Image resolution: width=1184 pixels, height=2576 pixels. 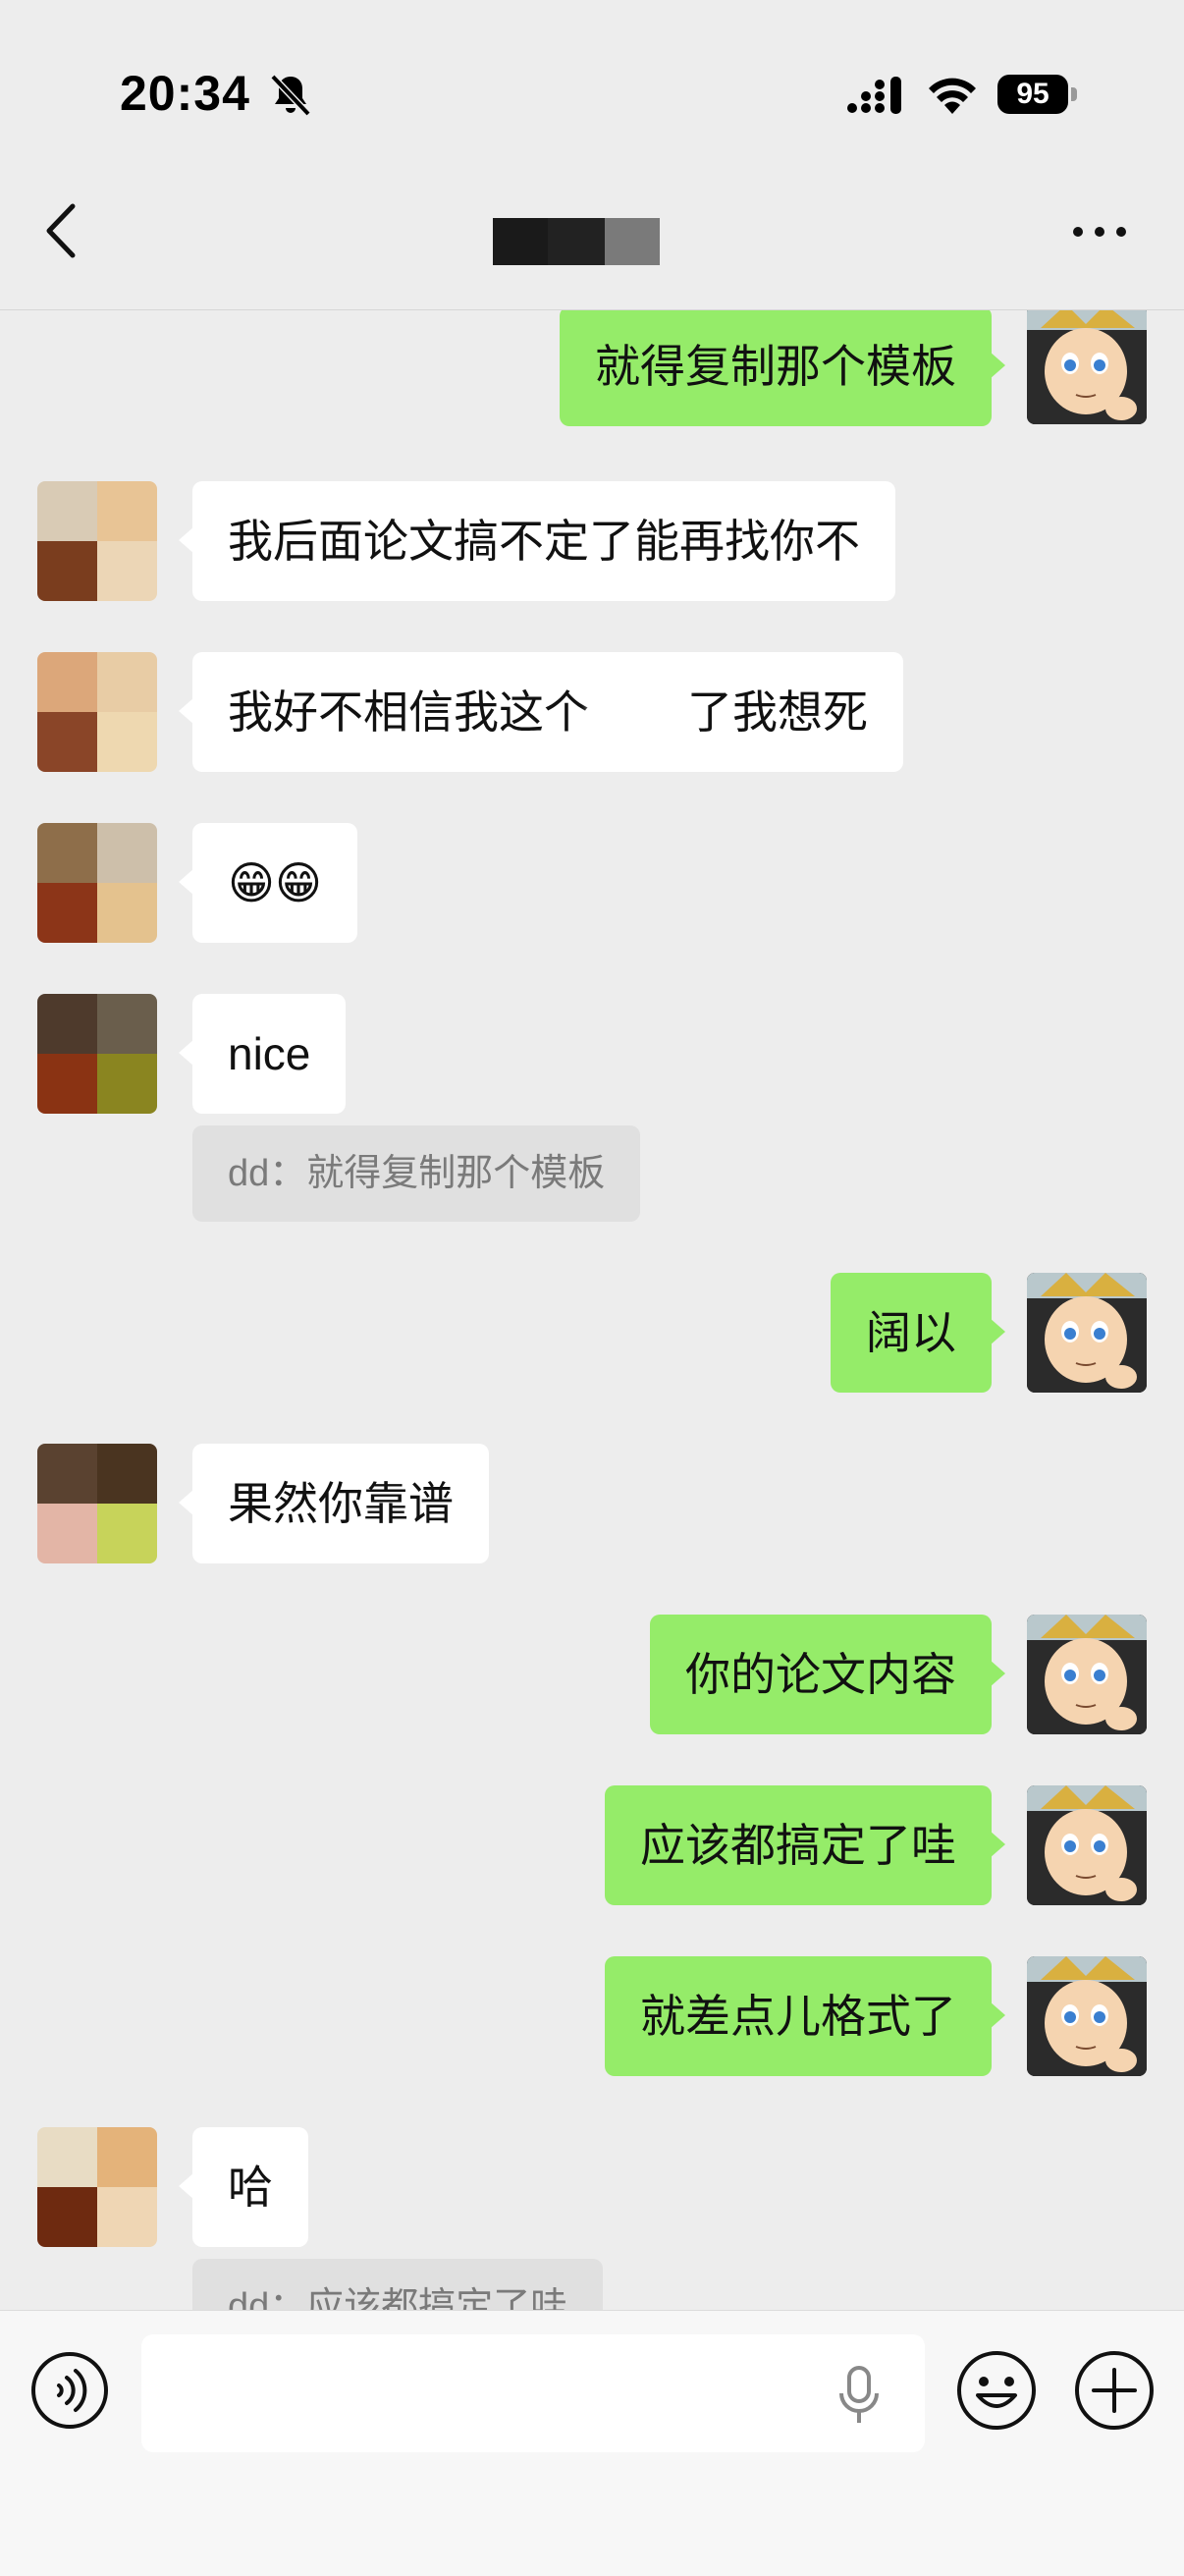 What do you see at coordinates (805, 2016) in the screenshot?
I see `message-bubble-outgoing: 就差点儿格式了` at bounding box center [805, 2016].